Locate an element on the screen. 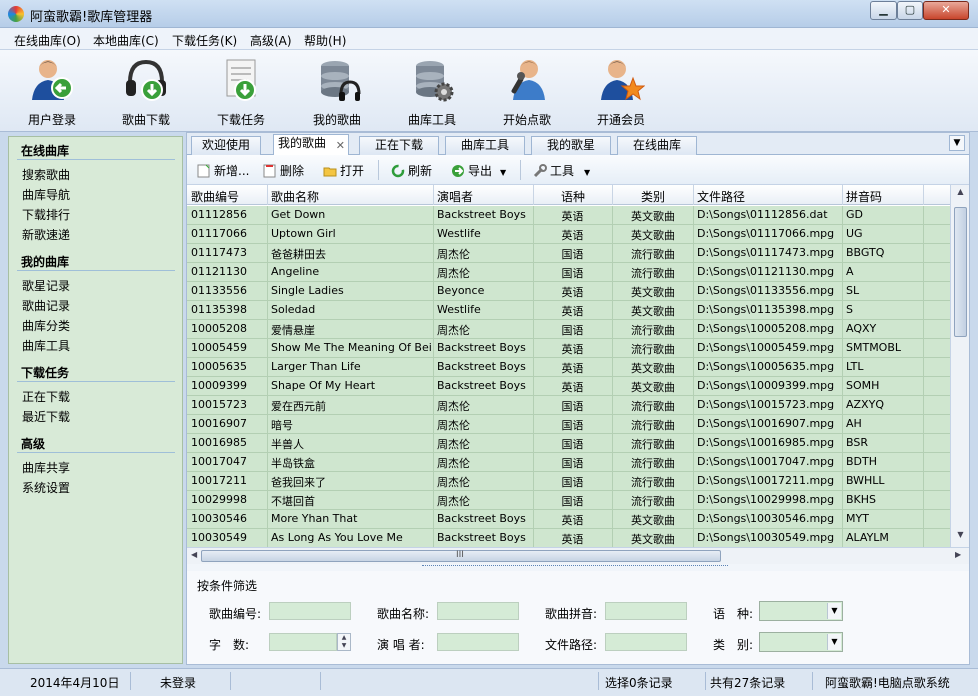 The height and width of the screenshot is (696, 978). scroll-right-icon: ▶ is located at coordinates (958, 554).